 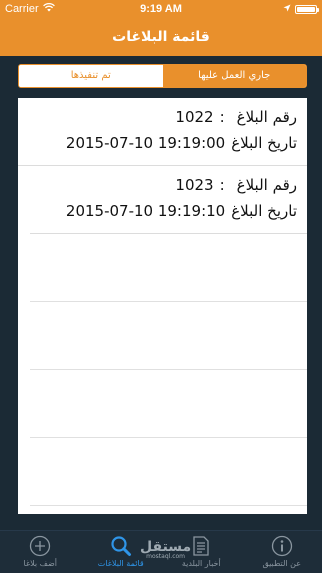 What do you see at coordinates (201, 563) in the screenshot?
I see `tab-label: أخبار البلدية` at bounding box center [201, 563].